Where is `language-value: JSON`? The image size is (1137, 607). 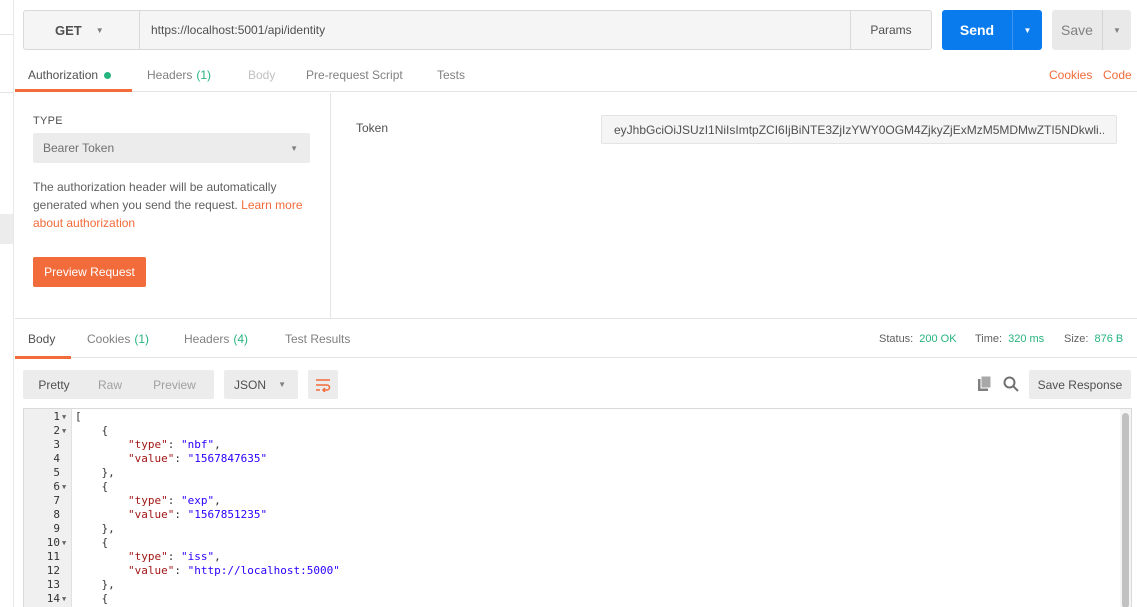 language-value: JSON is located at coordinates (250, 384).